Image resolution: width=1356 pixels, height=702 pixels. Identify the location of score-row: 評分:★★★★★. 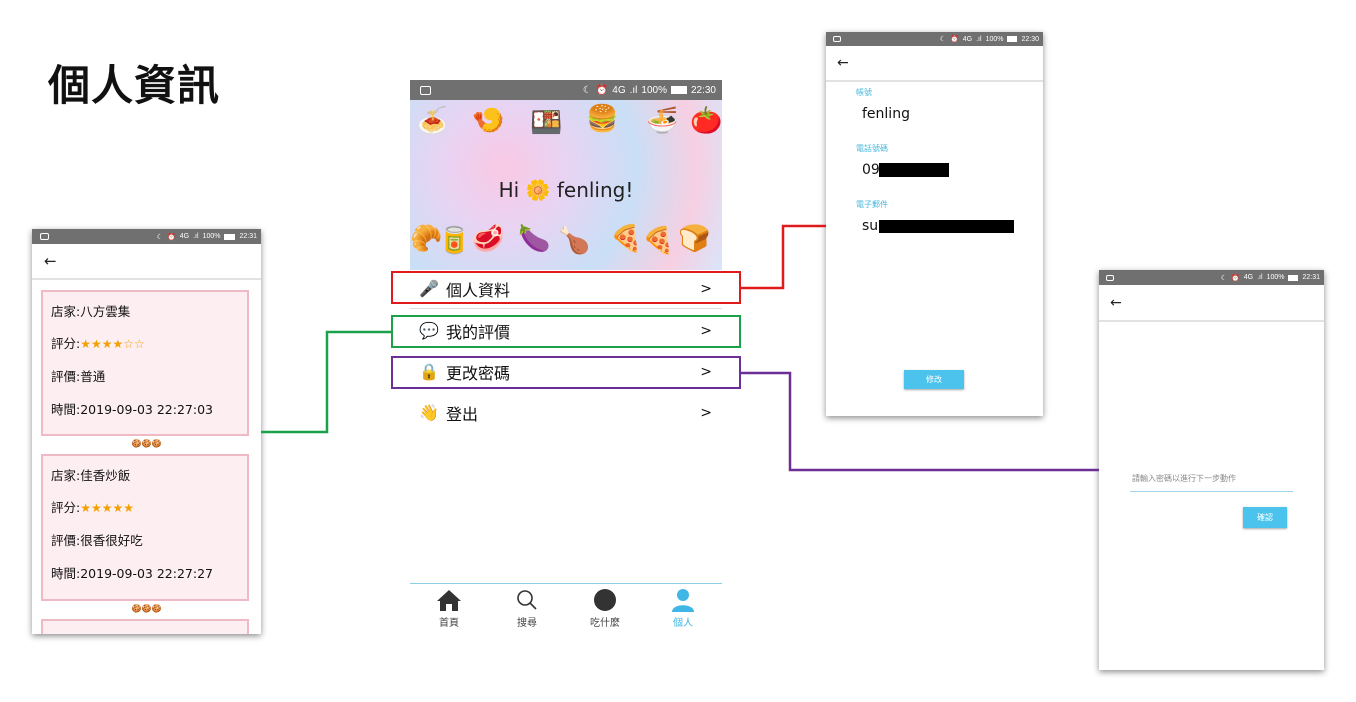
(93, 507).